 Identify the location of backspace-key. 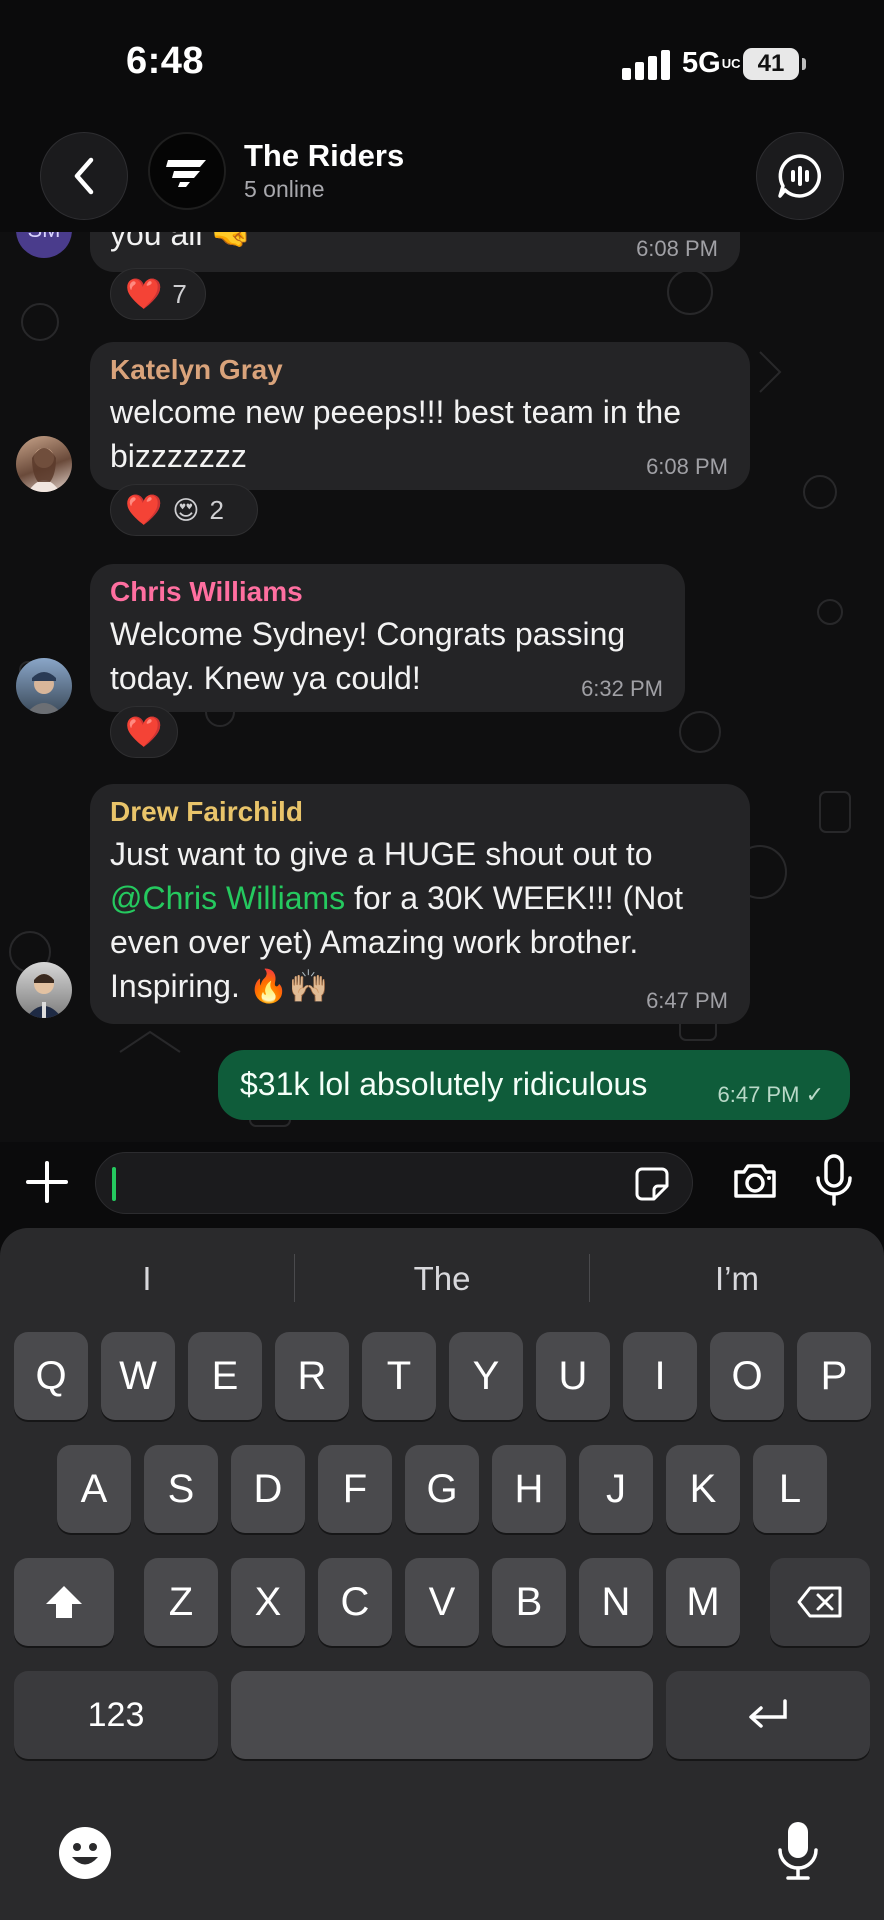
(820, 1602).